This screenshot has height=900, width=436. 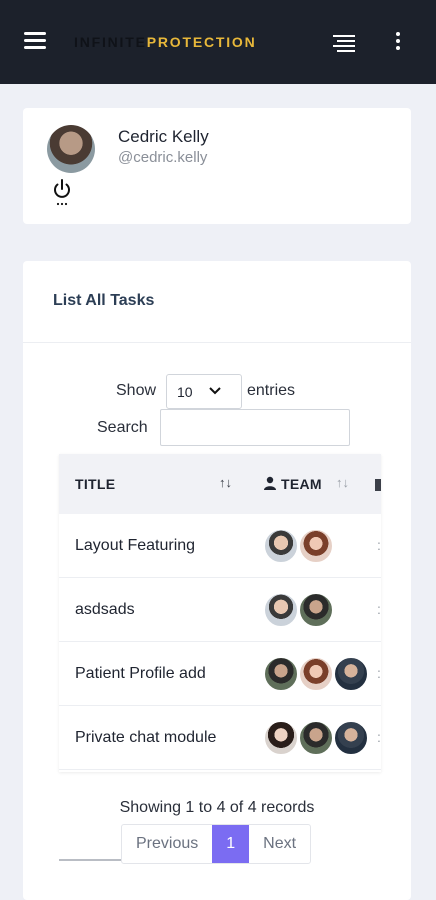 What do you see at coordinates (204, 391) in the screenshot?
I see `page-size-select: 10` at bounding box center [204, 391].